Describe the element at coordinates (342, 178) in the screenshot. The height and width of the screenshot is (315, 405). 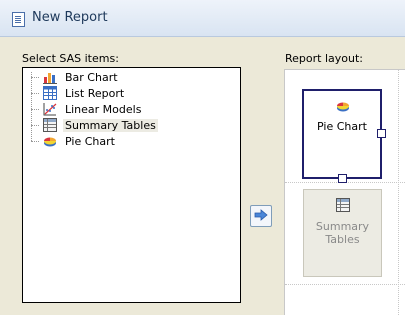
I see `resize-handle-bottom` at that location.